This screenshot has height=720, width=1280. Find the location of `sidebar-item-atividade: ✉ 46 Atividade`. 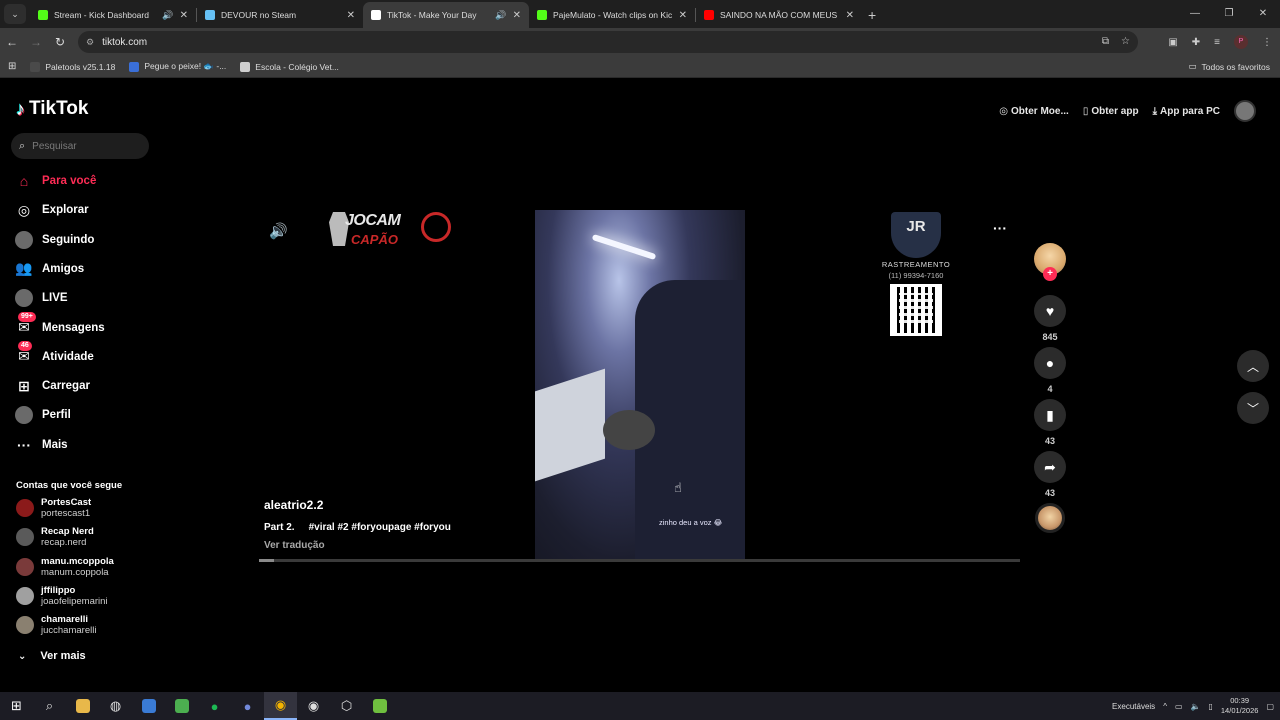

sidebar-item-atividade: ✉ 46 Atividade is located at coordinates (54, 354).